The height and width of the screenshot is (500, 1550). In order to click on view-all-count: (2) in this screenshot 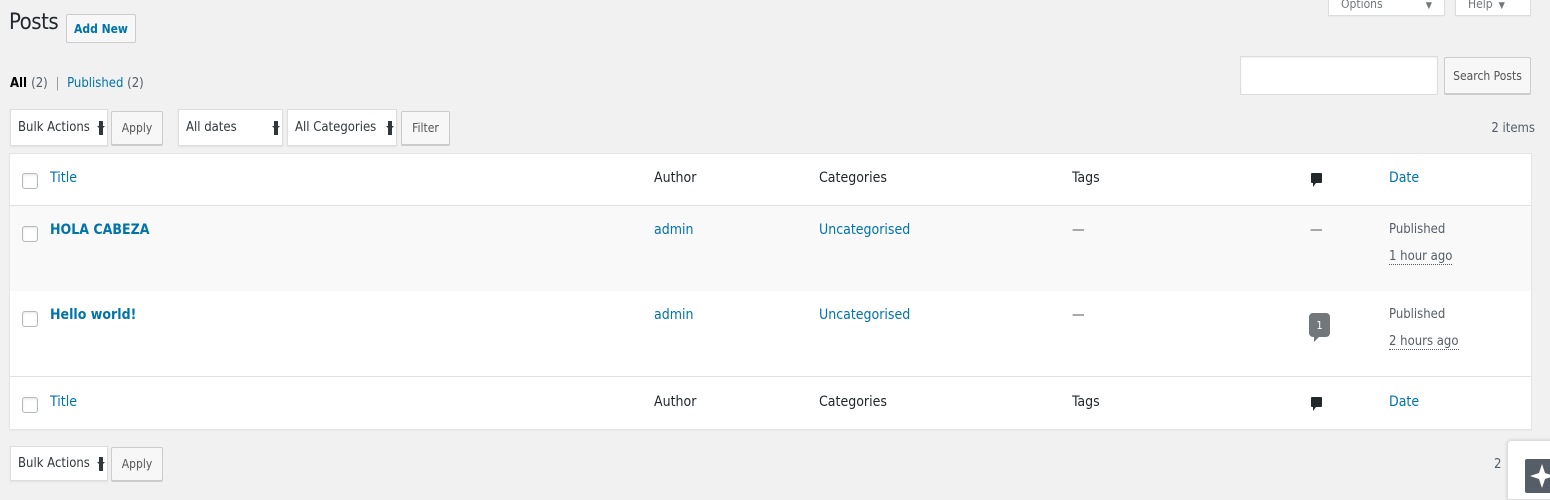, I will do `click(39, 83)`.